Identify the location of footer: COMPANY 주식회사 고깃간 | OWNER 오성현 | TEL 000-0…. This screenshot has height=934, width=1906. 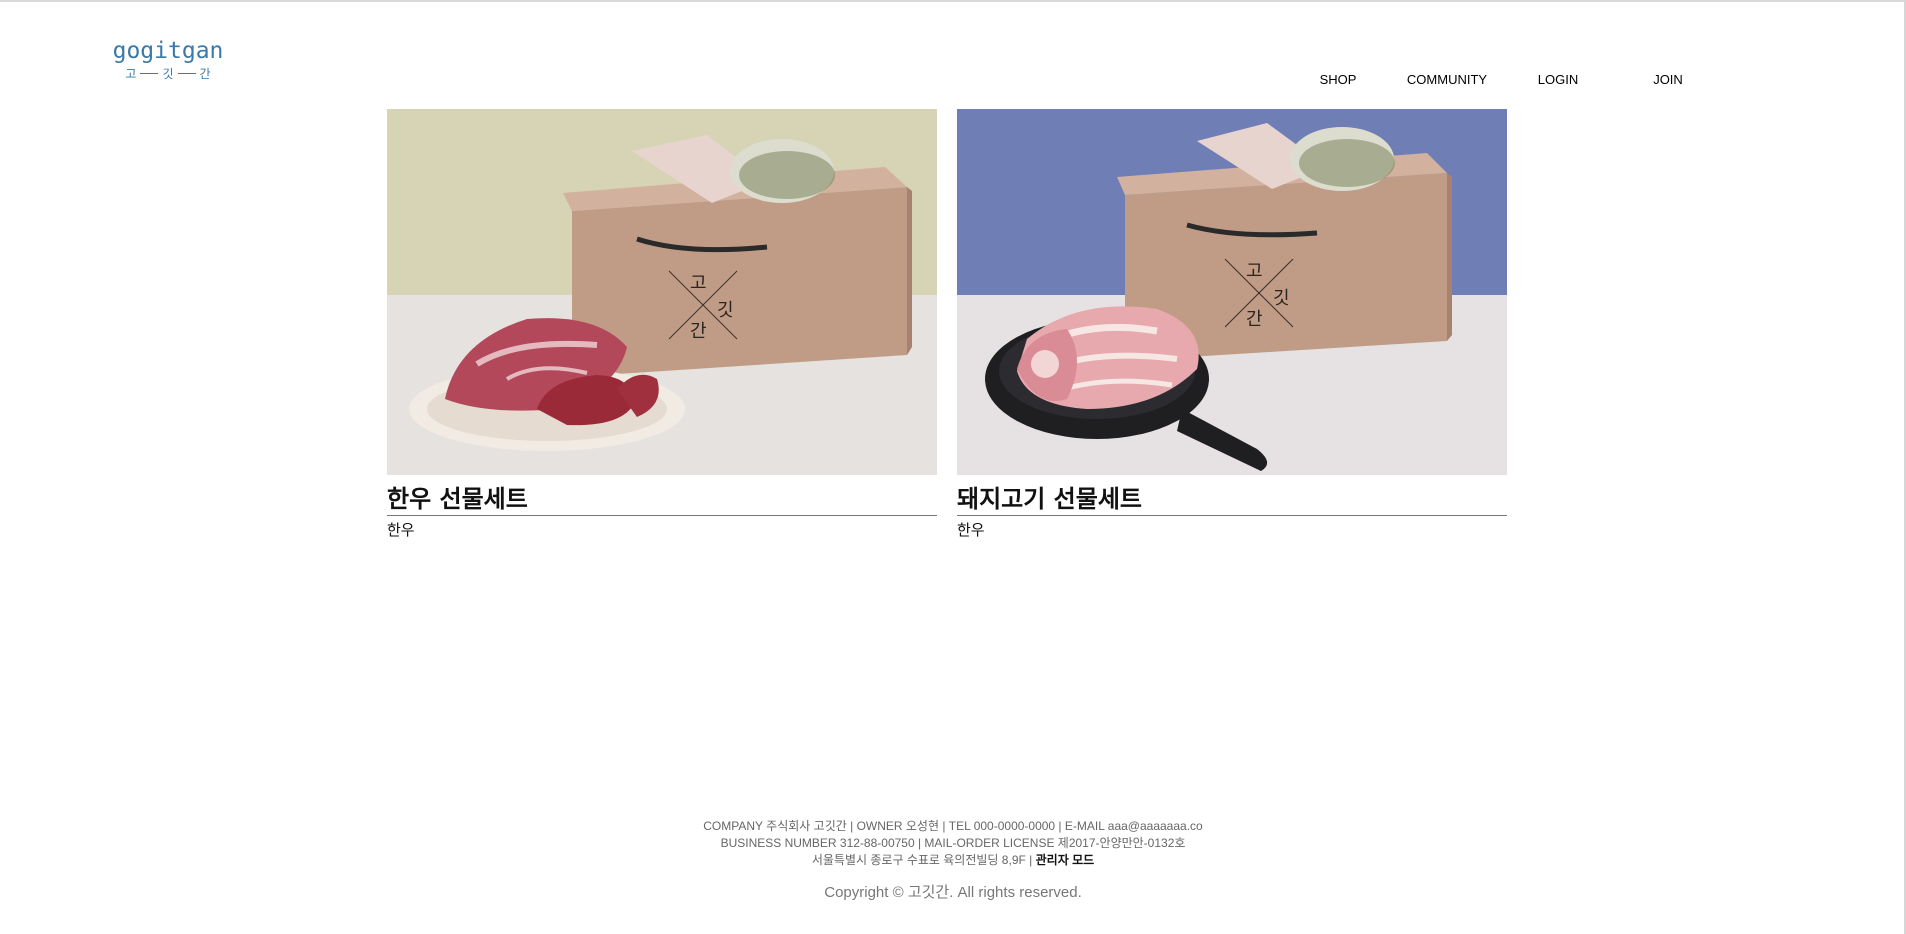
(953, 860).